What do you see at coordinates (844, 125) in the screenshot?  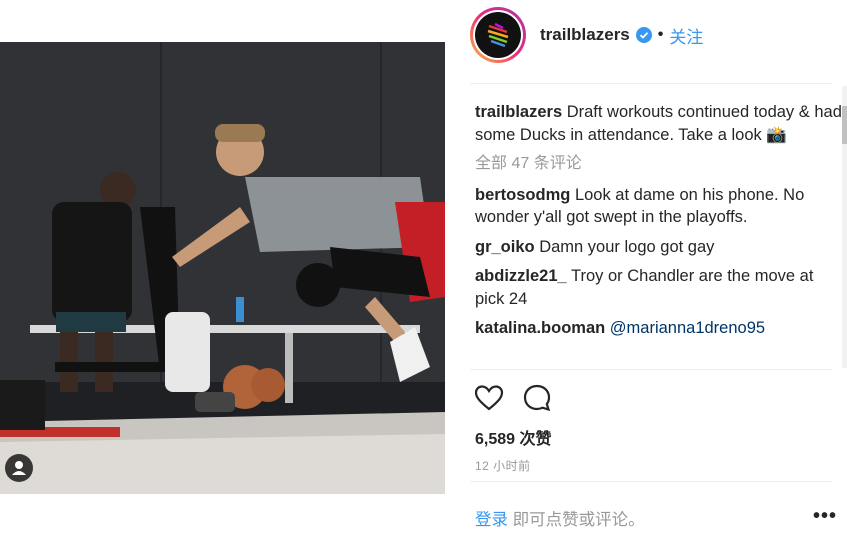 I see `scrollbar-thumb` at bounding box center [844, 125].